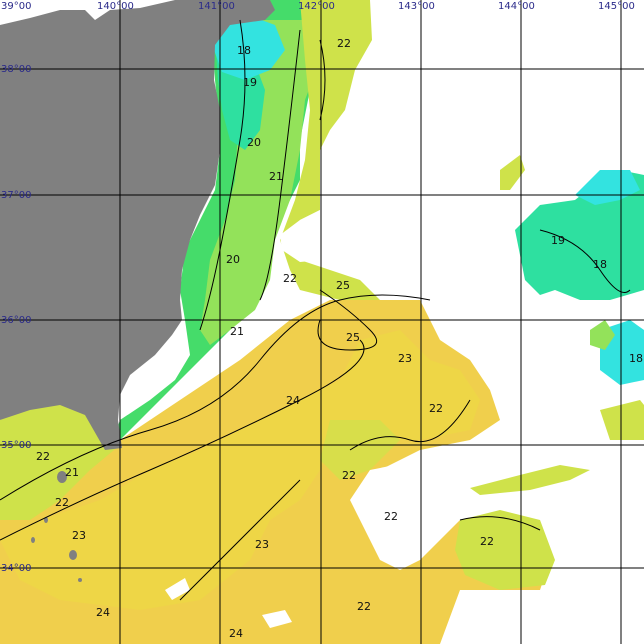 Image resolution: width=644 pixels, height=644 pixels. Describe the element at coordinates (416, 6) in the screenshot. I see `lon-label-143: 143°00` at that location.